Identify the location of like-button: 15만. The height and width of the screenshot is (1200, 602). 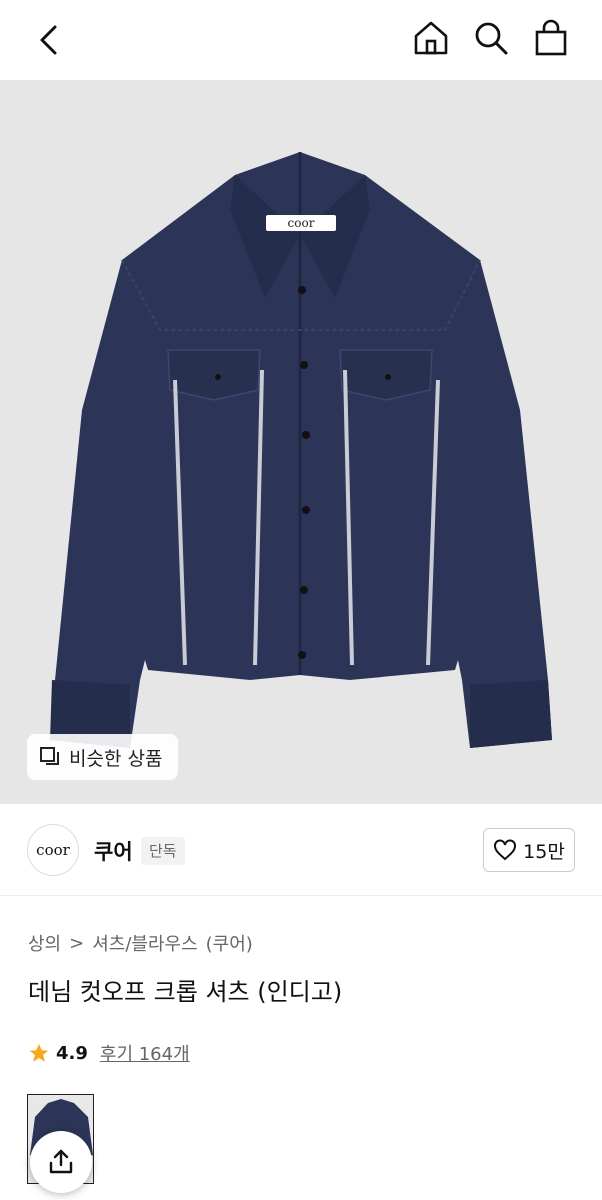
(529, 850).